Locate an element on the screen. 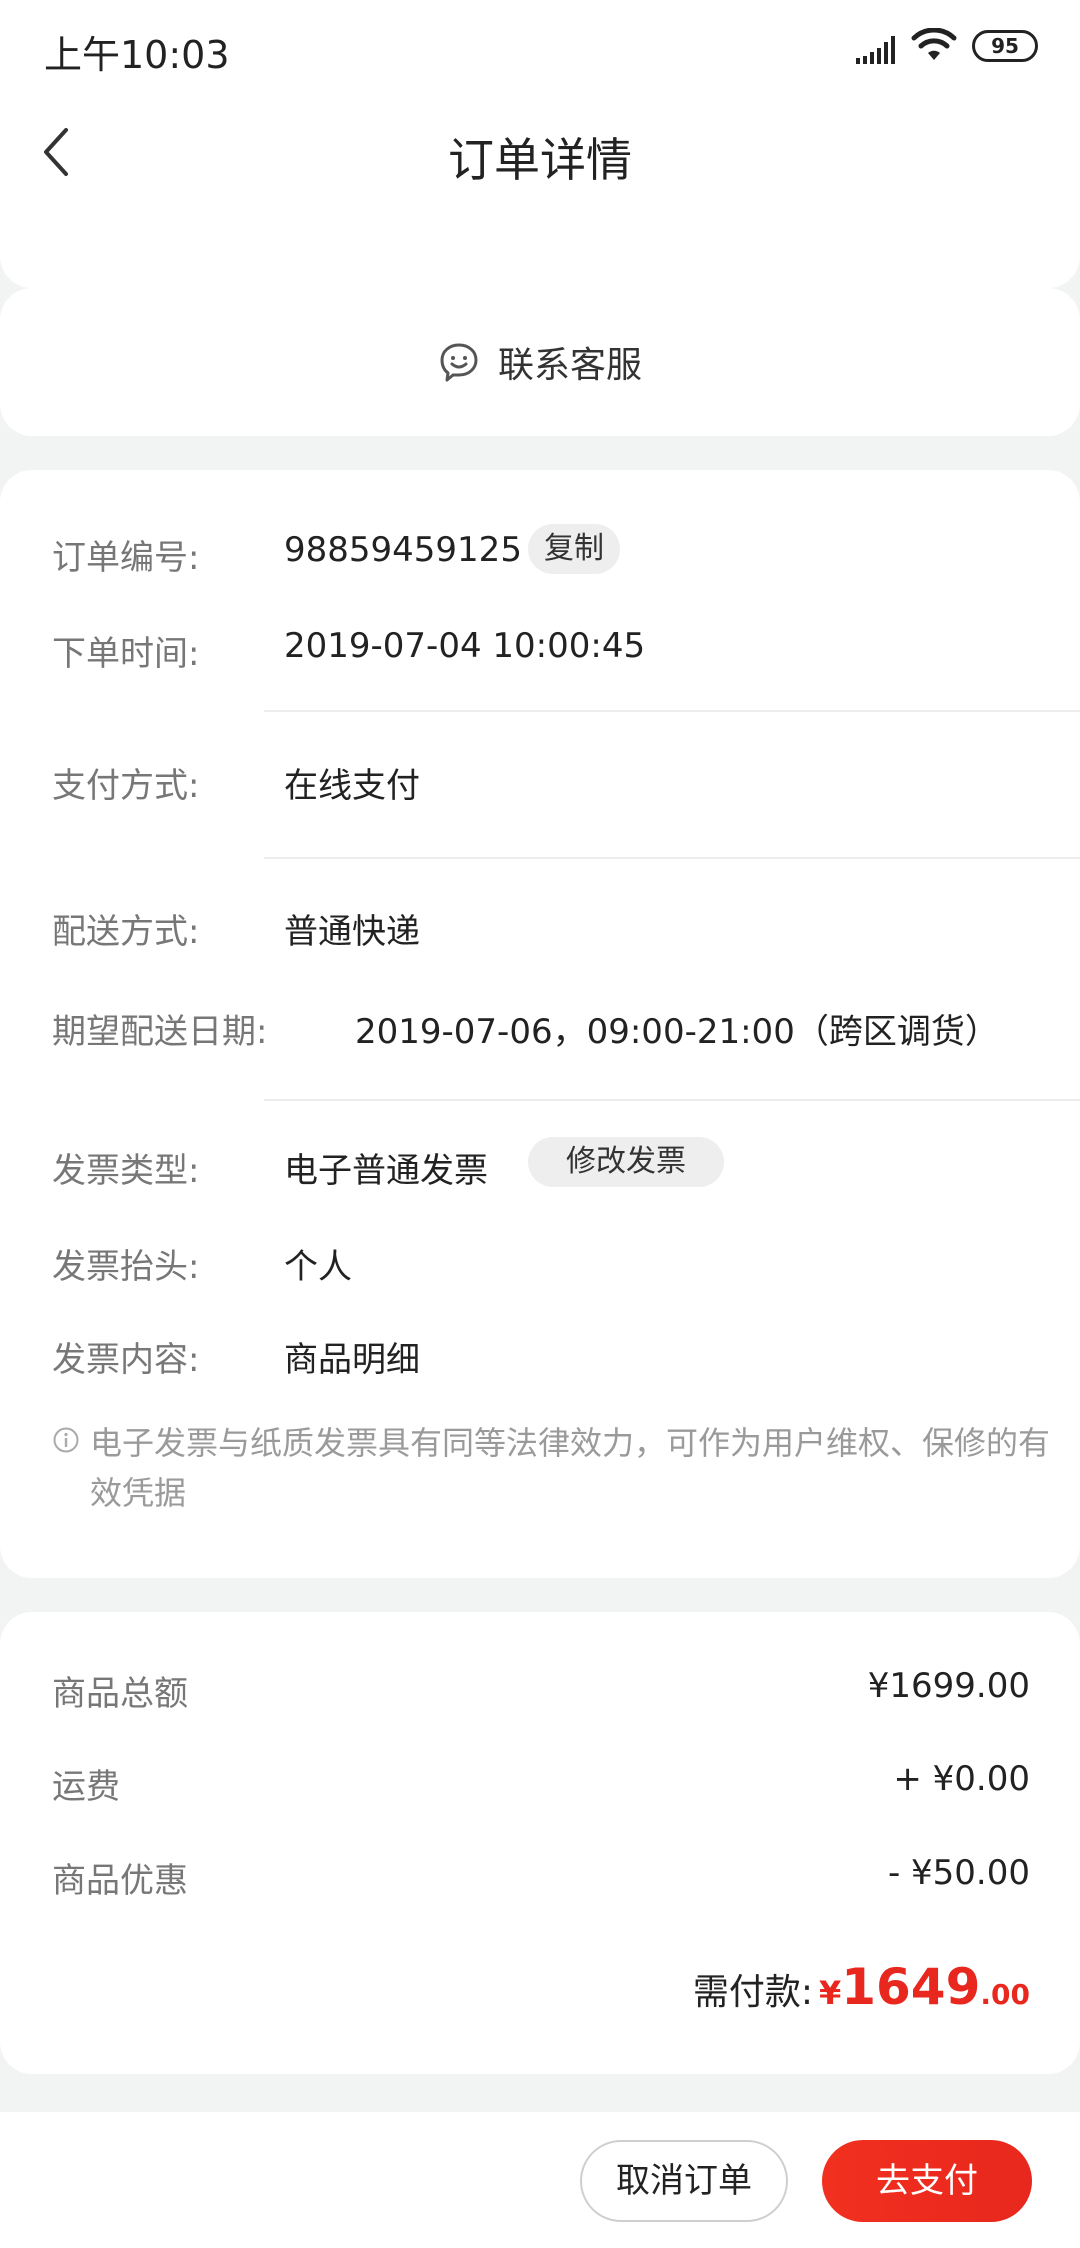 This screenshot has width=1080, height=2248. delivery-method-row: 配送方式: 普通快递 is located at coordinates (540, 926).